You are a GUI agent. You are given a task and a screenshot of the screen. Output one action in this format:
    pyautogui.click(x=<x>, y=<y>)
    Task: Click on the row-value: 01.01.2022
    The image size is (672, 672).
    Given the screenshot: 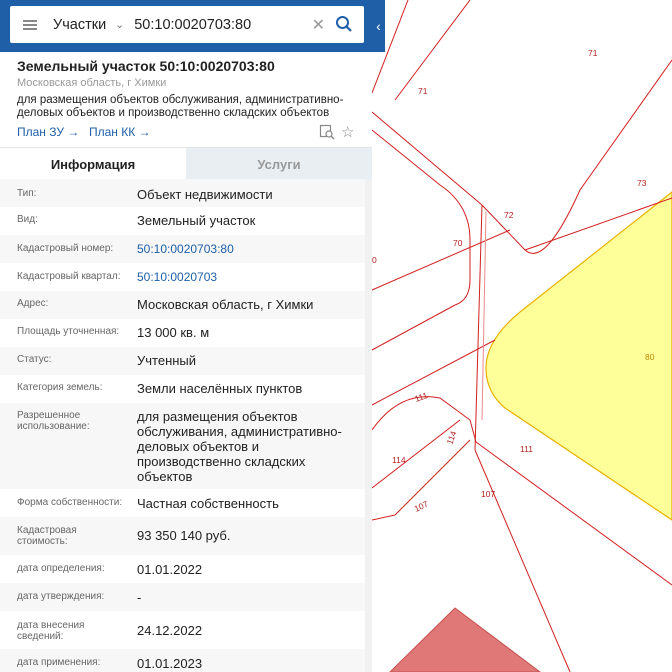 What is the action you would take?
    pyautogui.click(x=170, y=569)
    